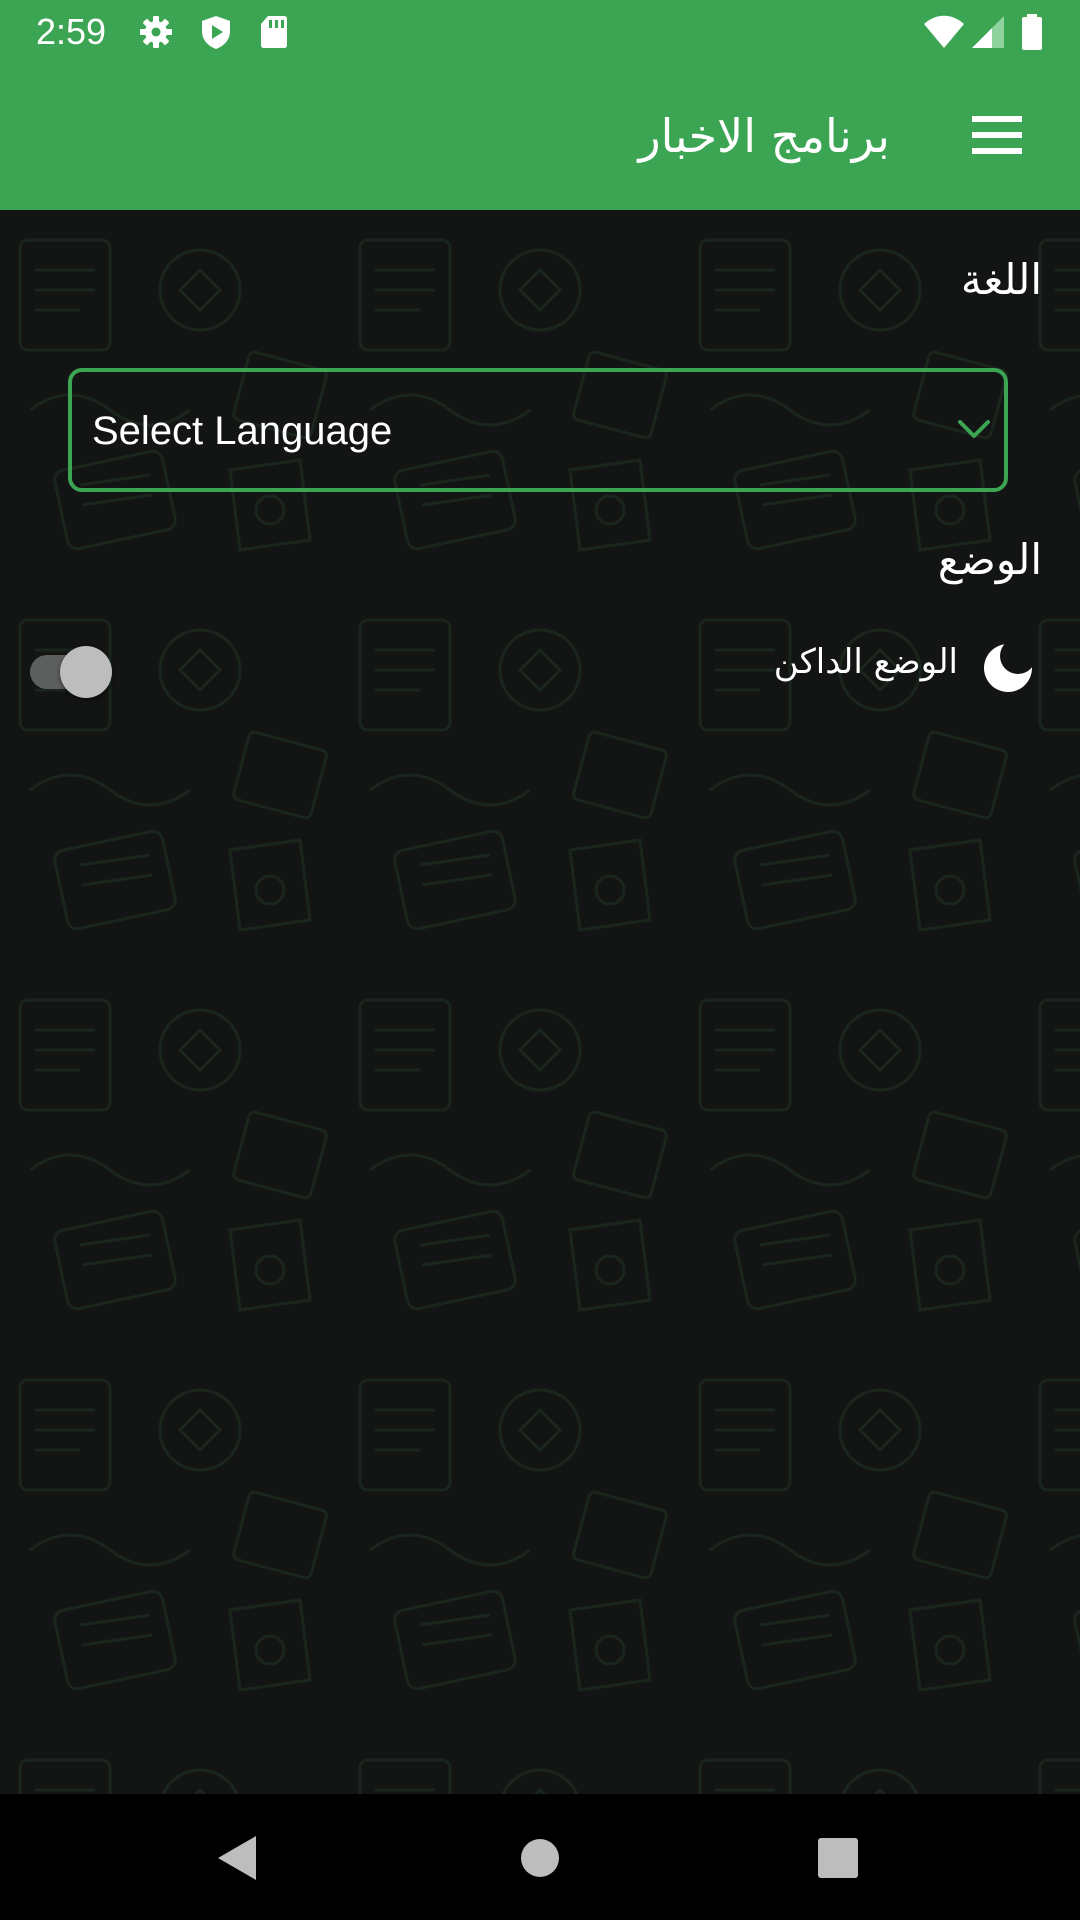 The image size is (1080, 1920). Describe the element at coordinates (71, 31) in the screenshot. I see `status-time: 2:59` at that location.